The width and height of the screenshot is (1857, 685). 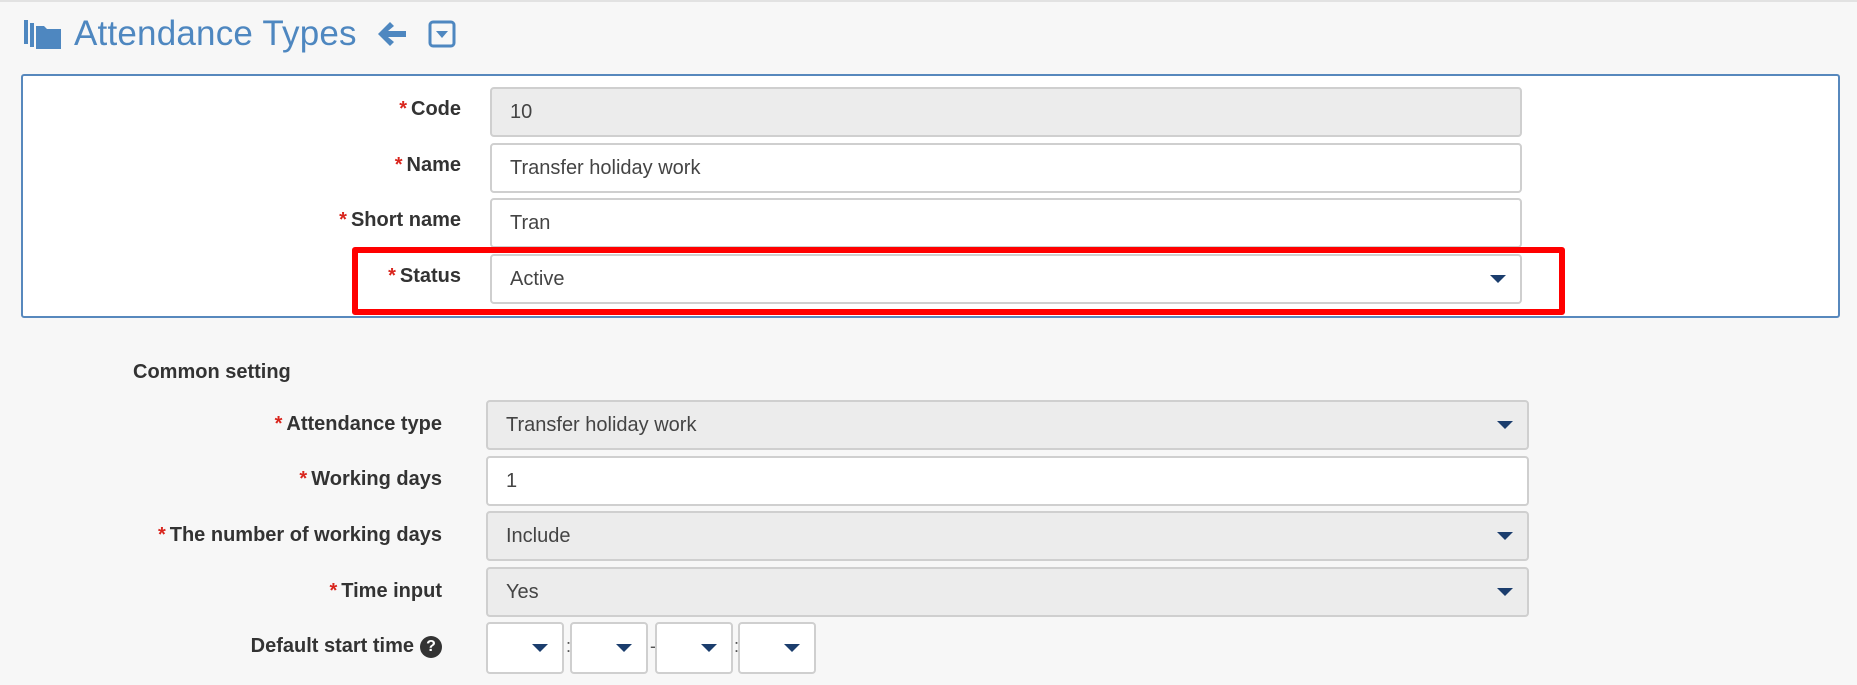 What do you see at coordinates (601, 424) in the screenshot?
I see `attendance-type-value: Transfer holiday work` at bounding box center [601, 424].